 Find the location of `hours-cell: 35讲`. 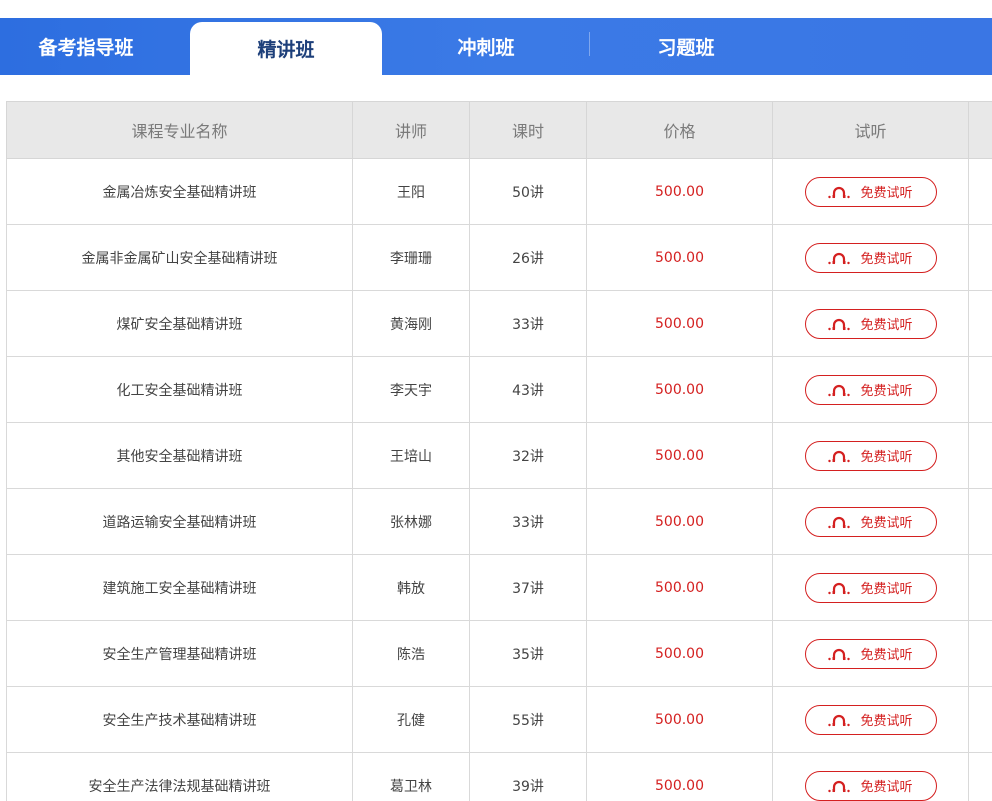

hours-cell: 35讲 is located at coordinates (528, 654).